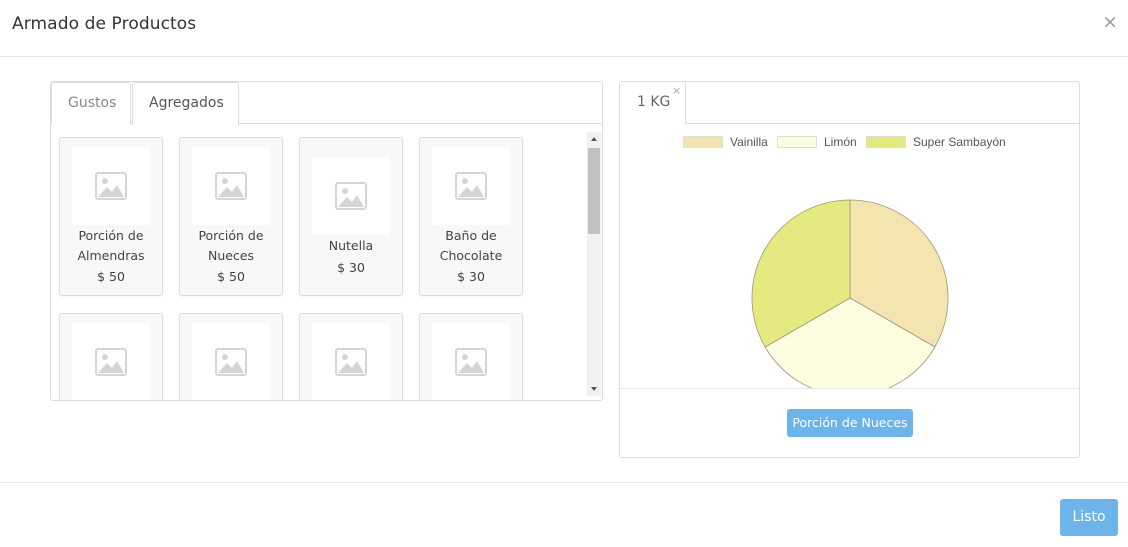  I want to click on size-tab-bar: 1 KG ×, so click(849, 103).